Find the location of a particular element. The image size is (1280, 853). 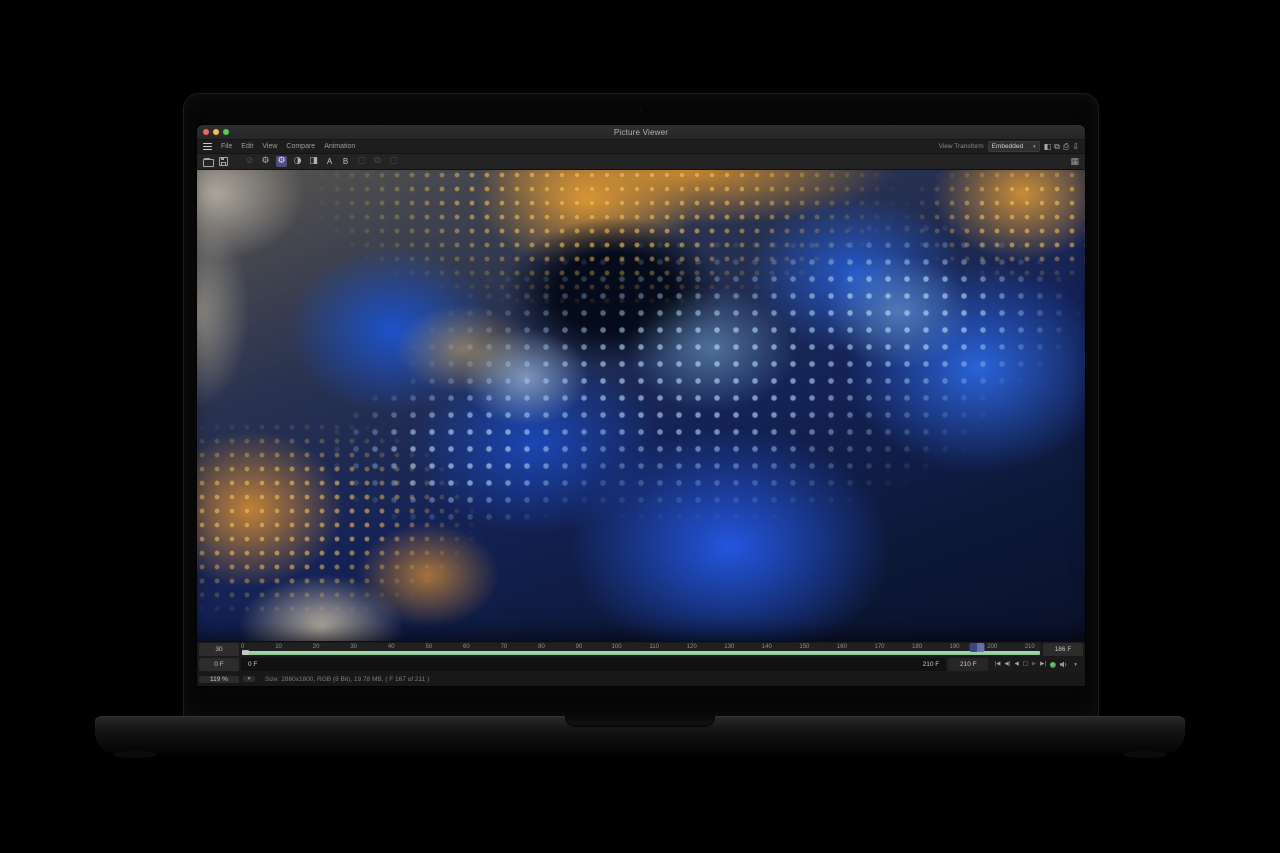

step-forward-button: ▶| is located at coordinates (1043, 664).